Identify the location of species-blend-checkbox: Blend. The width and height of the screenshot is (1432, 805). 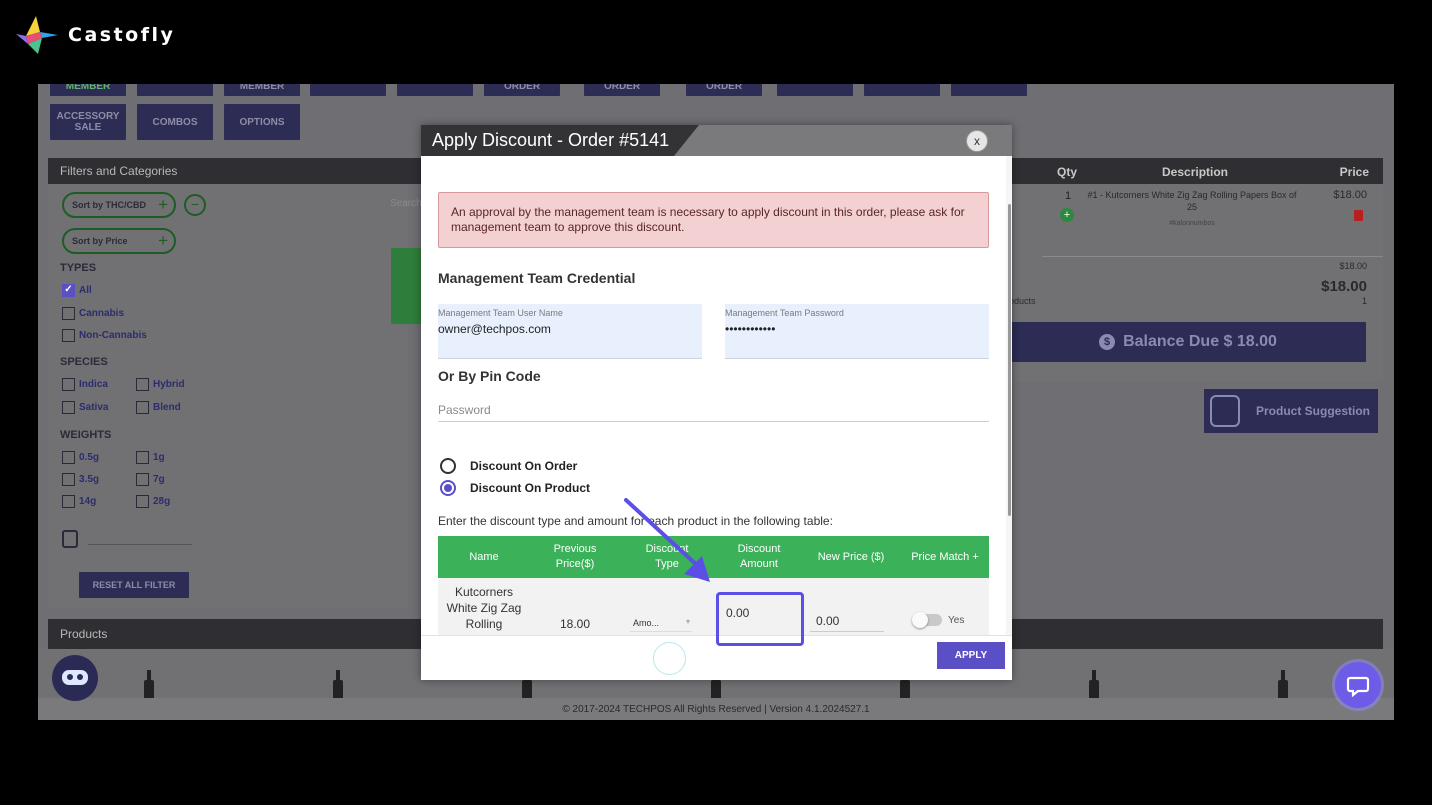
(158, 407).